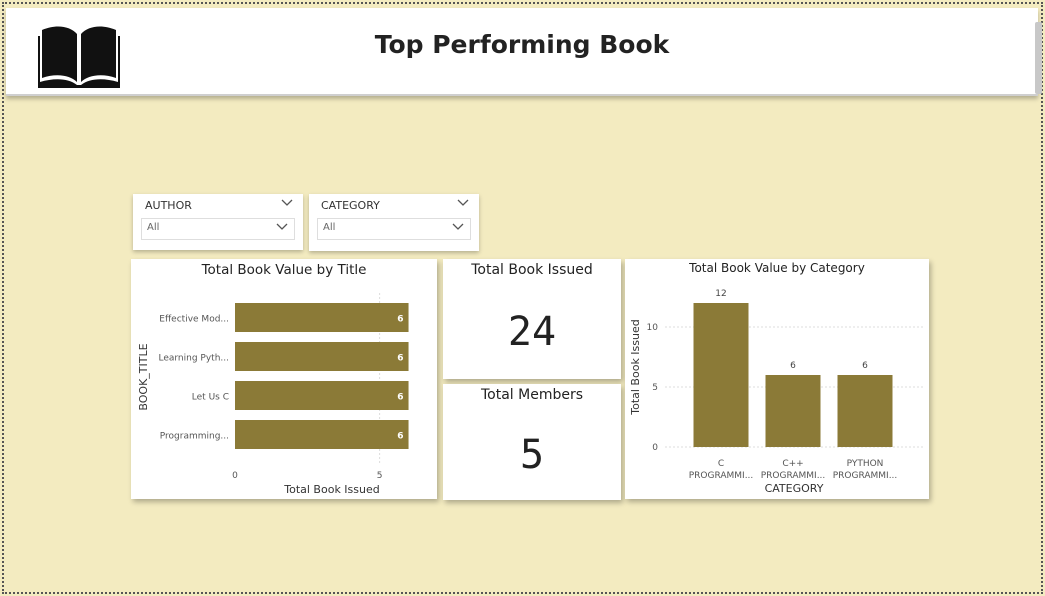  I want to click on kpi-title-members: Total Members, so click(532, 395).